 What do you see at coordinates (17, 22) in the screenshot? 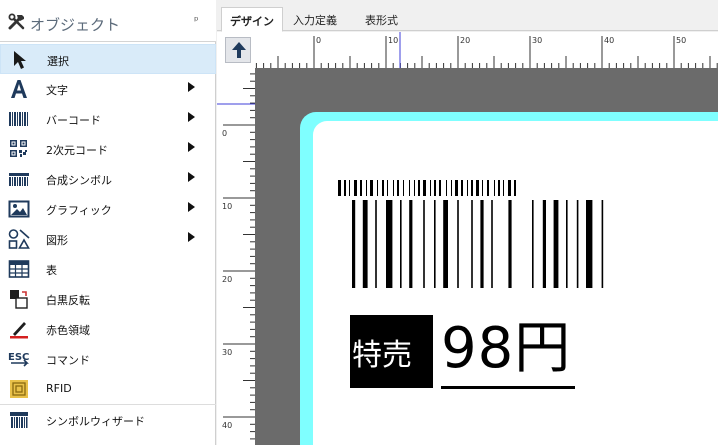
I see `tools-icon` at bounding box center [17, 22].